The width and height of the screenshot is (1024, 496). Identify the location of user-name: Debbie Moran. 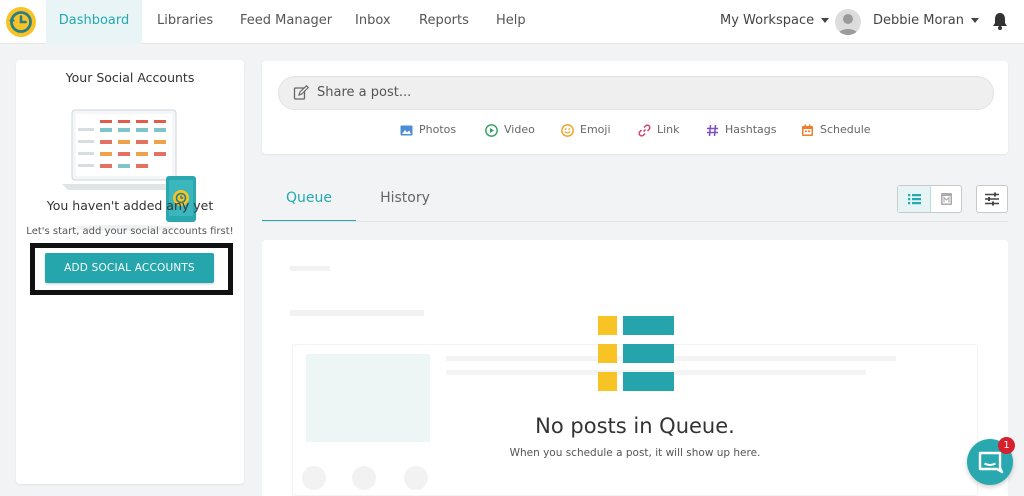
(918, 20).